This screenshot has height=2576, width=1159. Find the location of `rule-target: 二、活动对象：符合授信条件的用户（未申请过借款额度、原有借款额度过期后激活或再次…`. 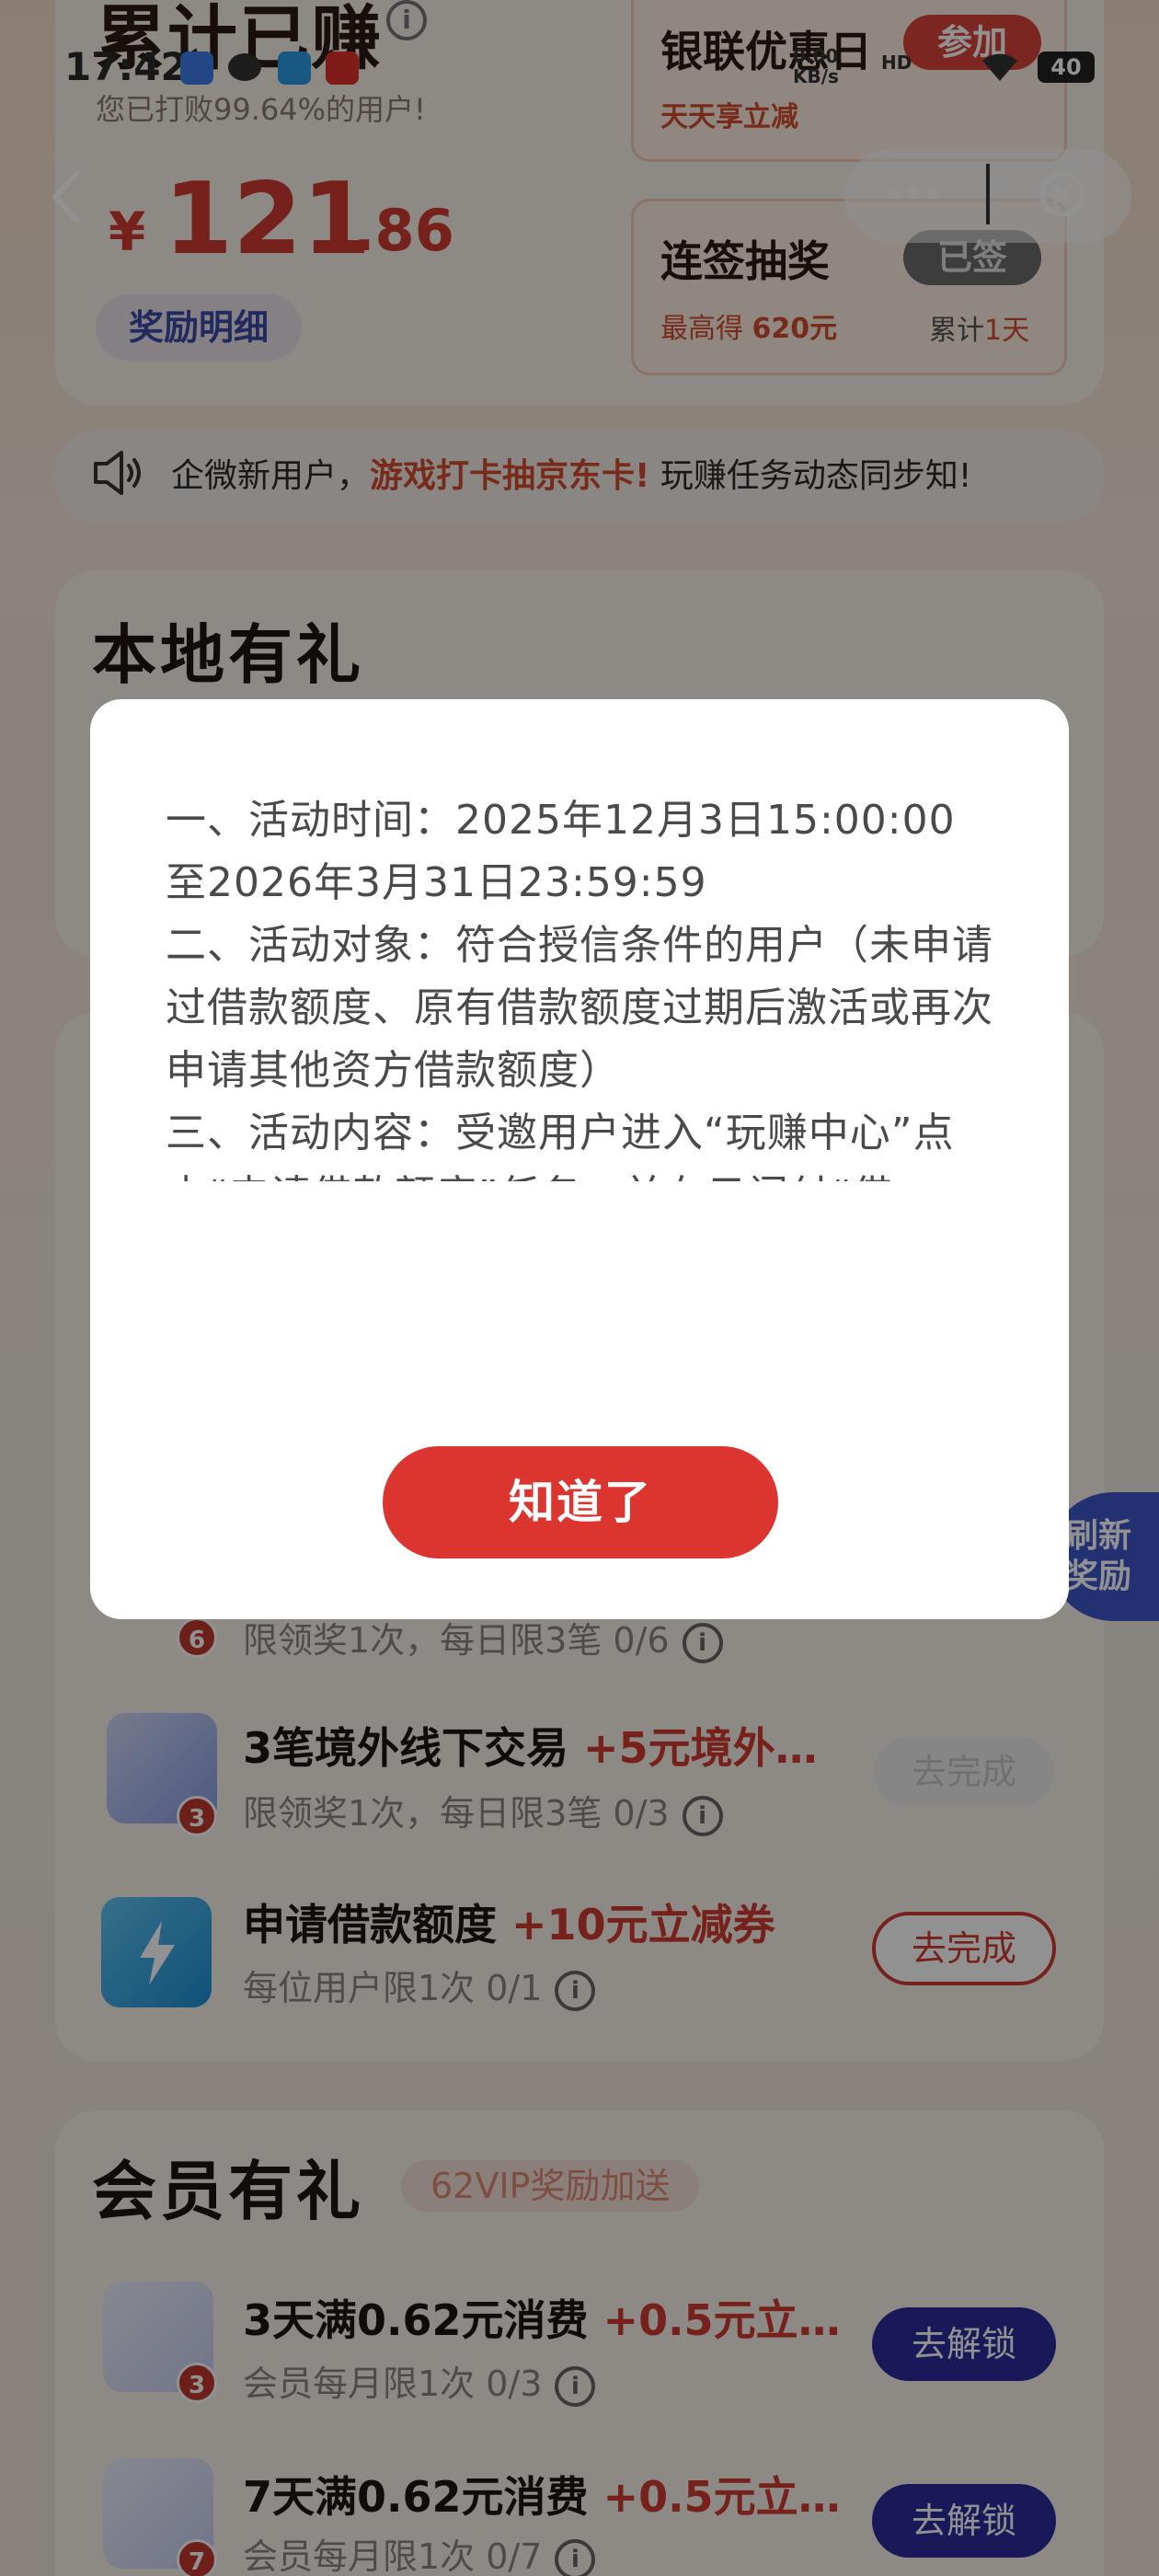

rule-target: 二、活动对象：符合授信条件的用户（未申请过借款额度、原有借款额度过期后激活或再次… is located at coordinates (579, 1008).